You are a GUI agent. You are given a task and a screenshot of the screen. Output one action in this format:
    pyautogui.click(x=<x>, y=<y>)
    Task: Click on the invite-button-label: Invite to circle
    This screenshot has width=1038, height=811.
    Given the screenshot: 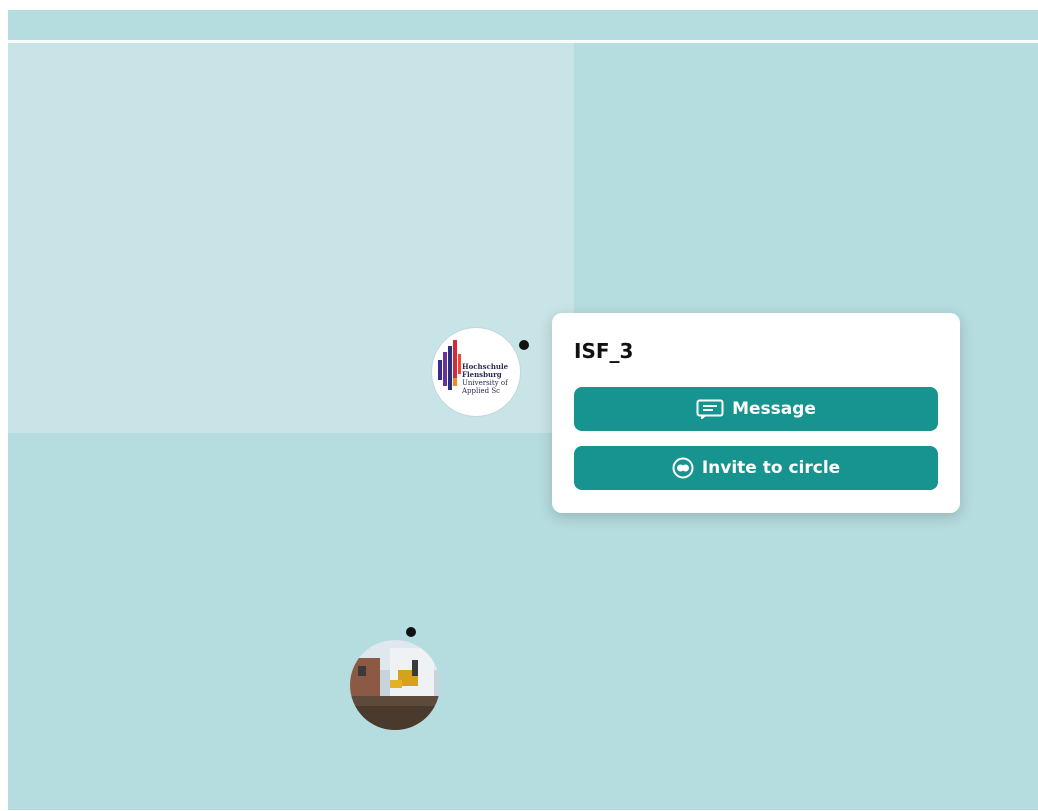 What is the action you would take?
    pyautogui.click(x=771, y=468)
    